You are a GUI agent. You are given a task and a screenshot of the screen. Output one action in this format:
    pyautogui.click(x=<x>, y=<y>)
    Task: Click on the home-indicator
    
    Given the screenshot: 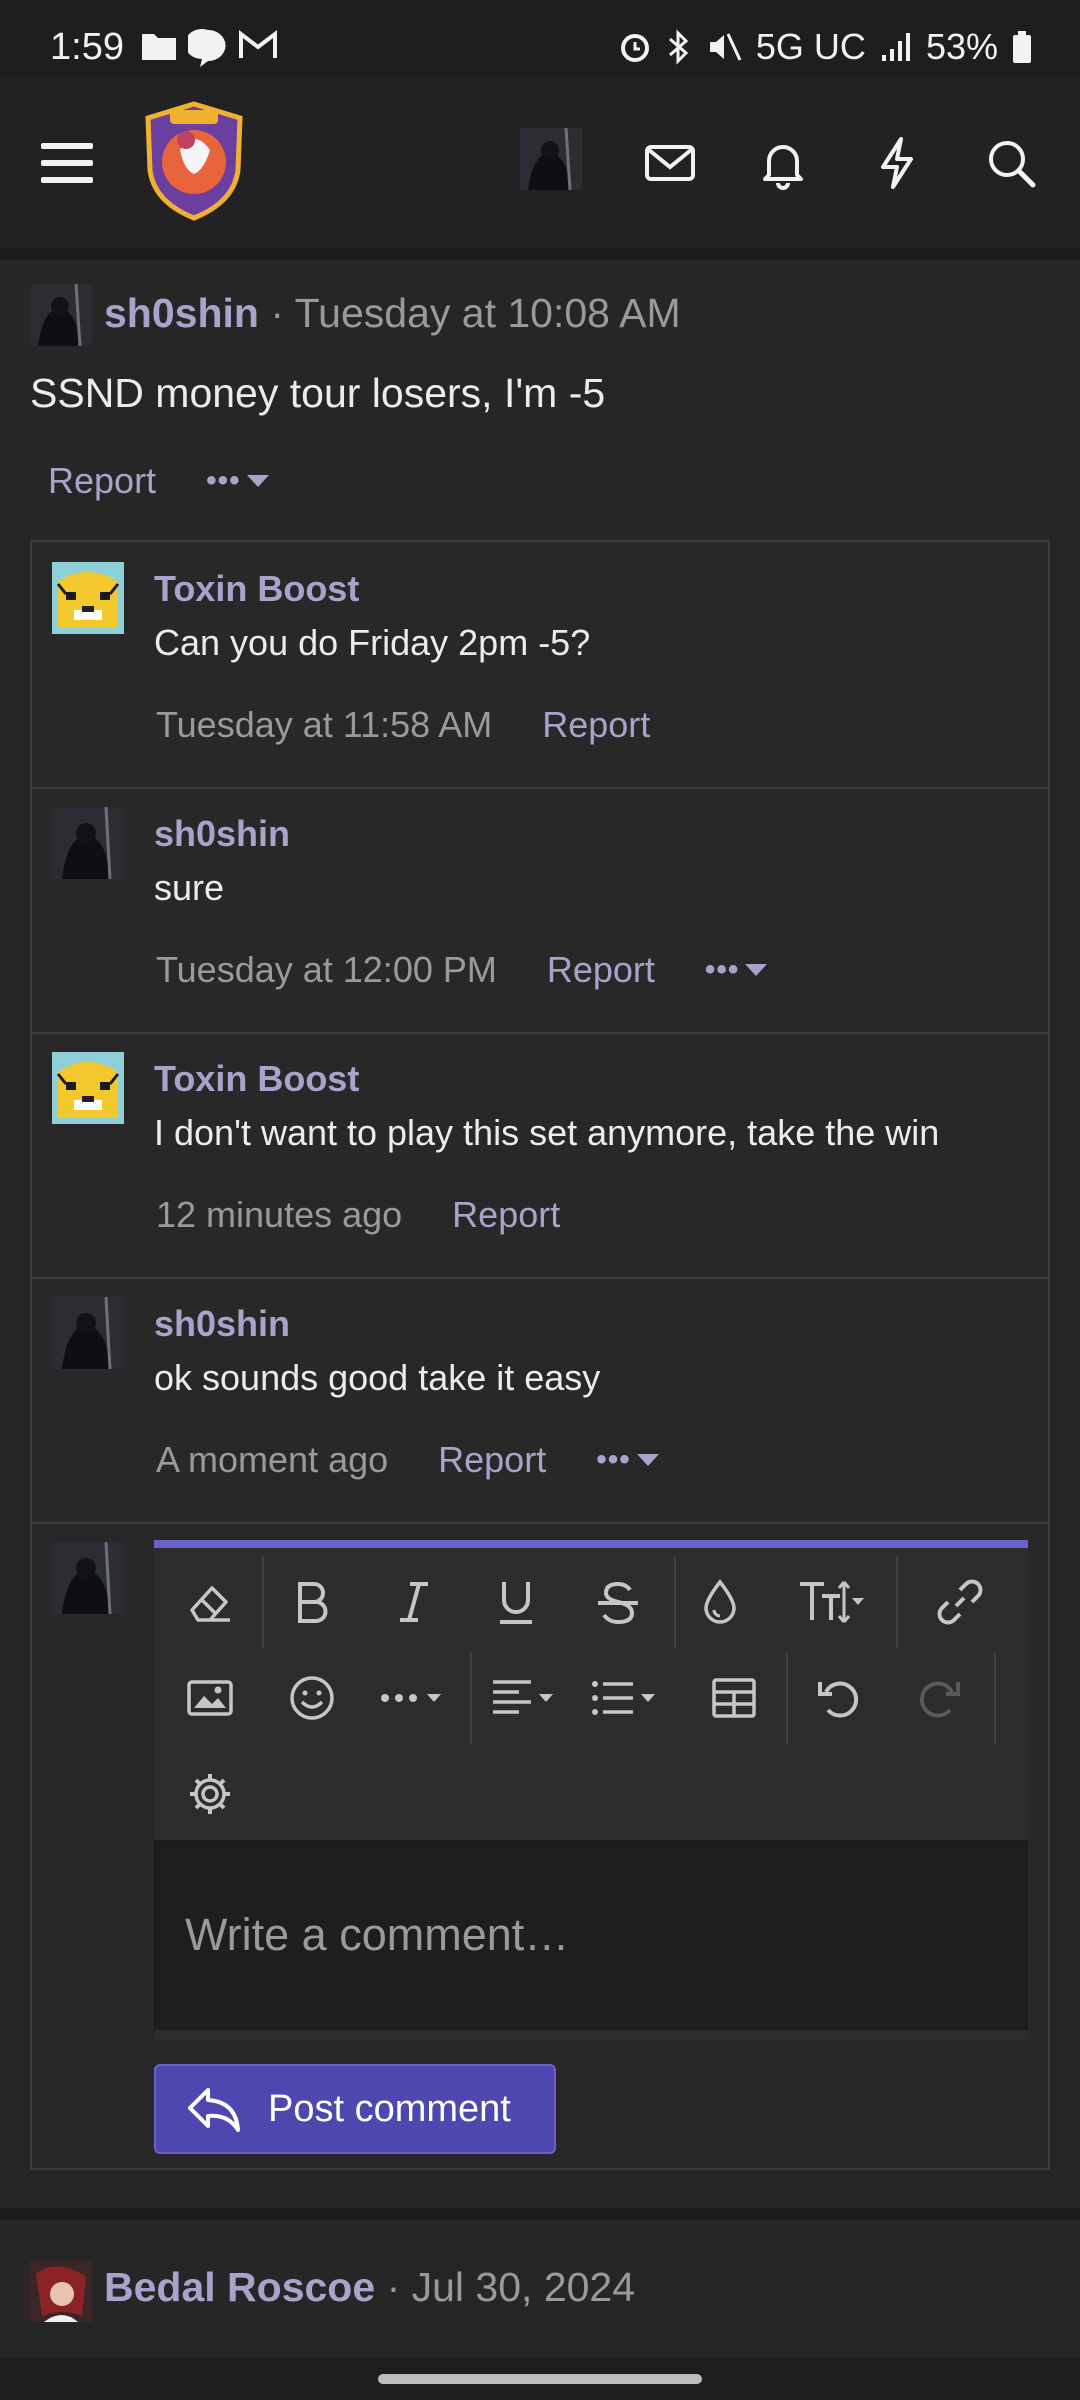 What is the action you would take?
    pyautogui.click(x=540, y=2379)
    